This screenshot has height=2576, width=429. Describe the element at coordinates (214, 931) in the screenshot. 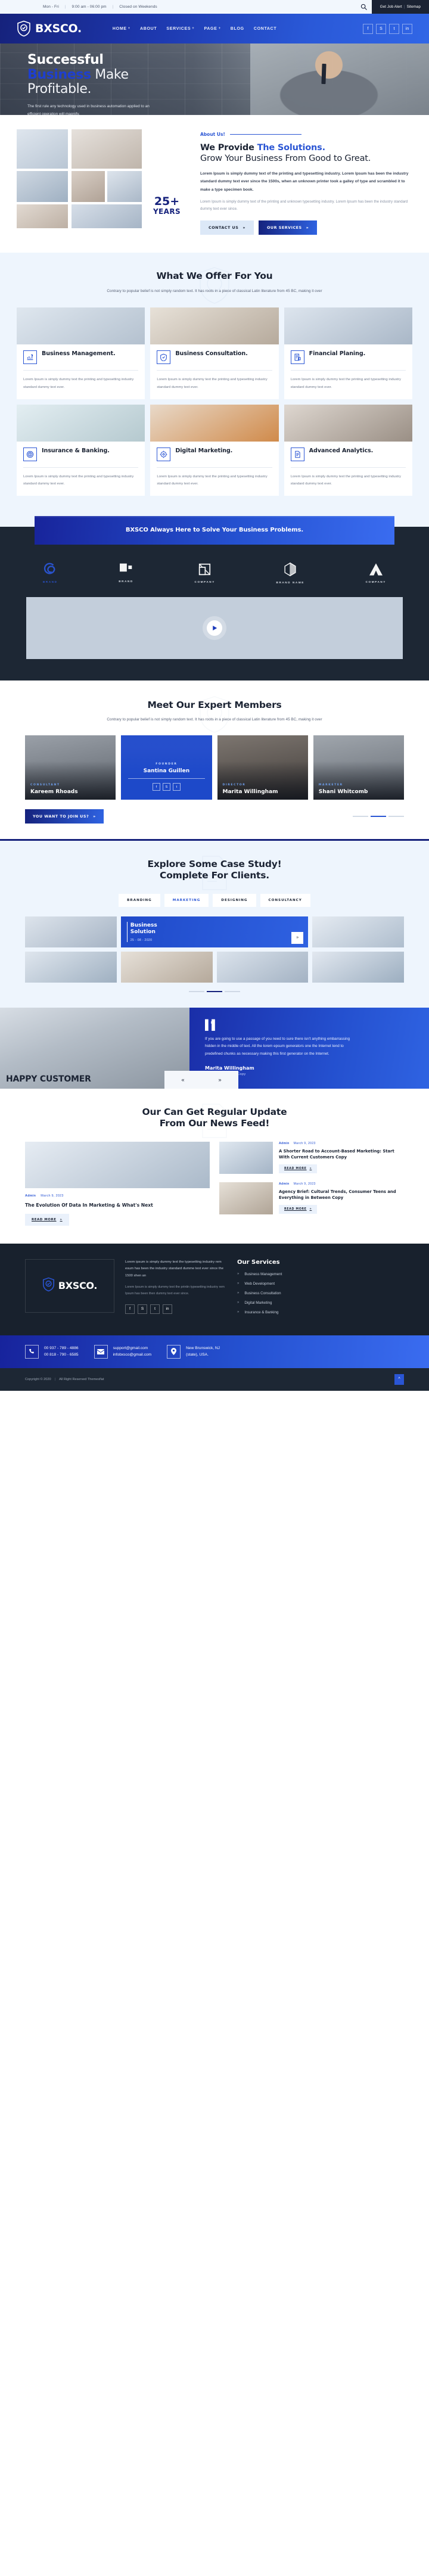

I see `case-featured-card: Business Solution 25 - 08 - 2020 »` at that location.